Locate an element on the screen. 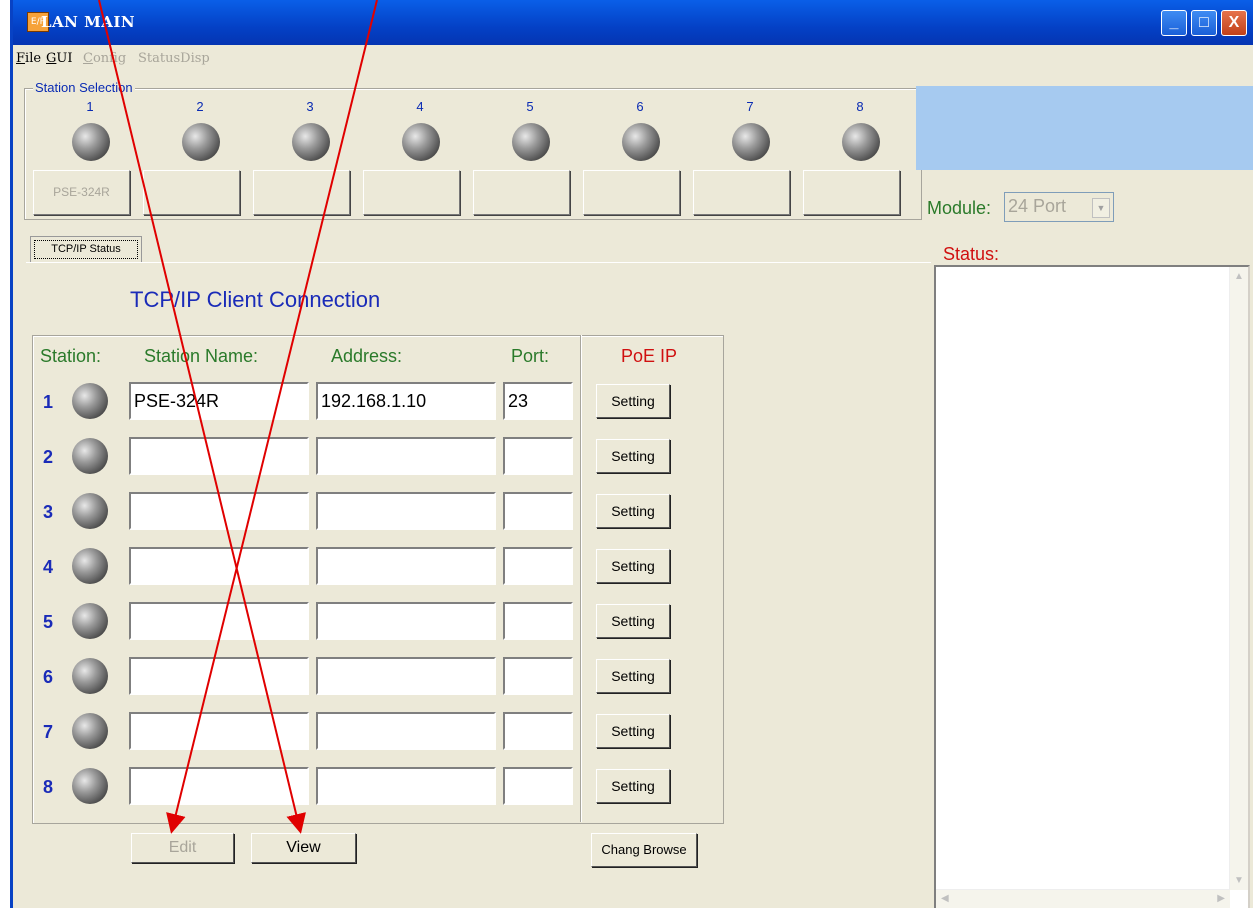 The height and width of the screenshot is (908, 1253). row-number: 5 is located at coordinates (48, 622).